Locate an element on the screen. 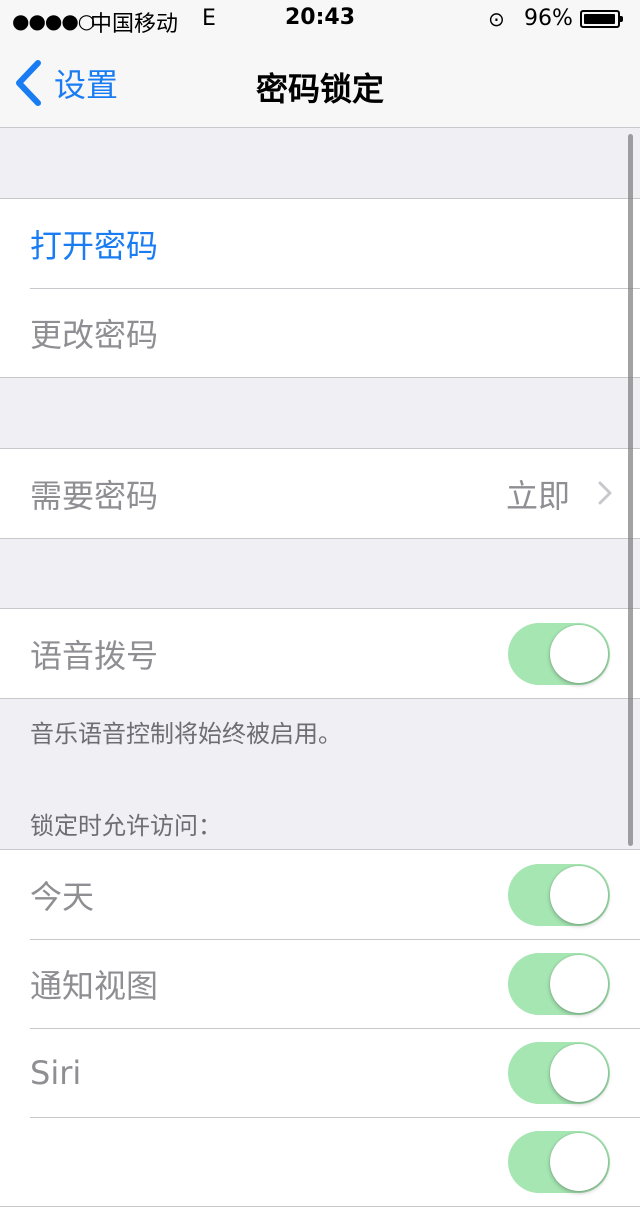 The image size is (640, 1207). voice-dial-row: 语音拨号 is located at coordinates (320, 653).